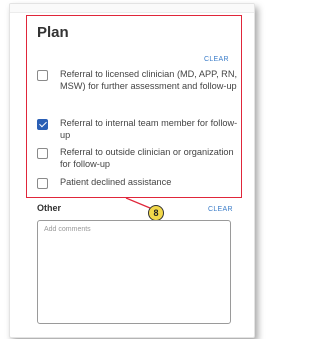  I want to click on other-clear-button: CLEAR, so click(220, 209).